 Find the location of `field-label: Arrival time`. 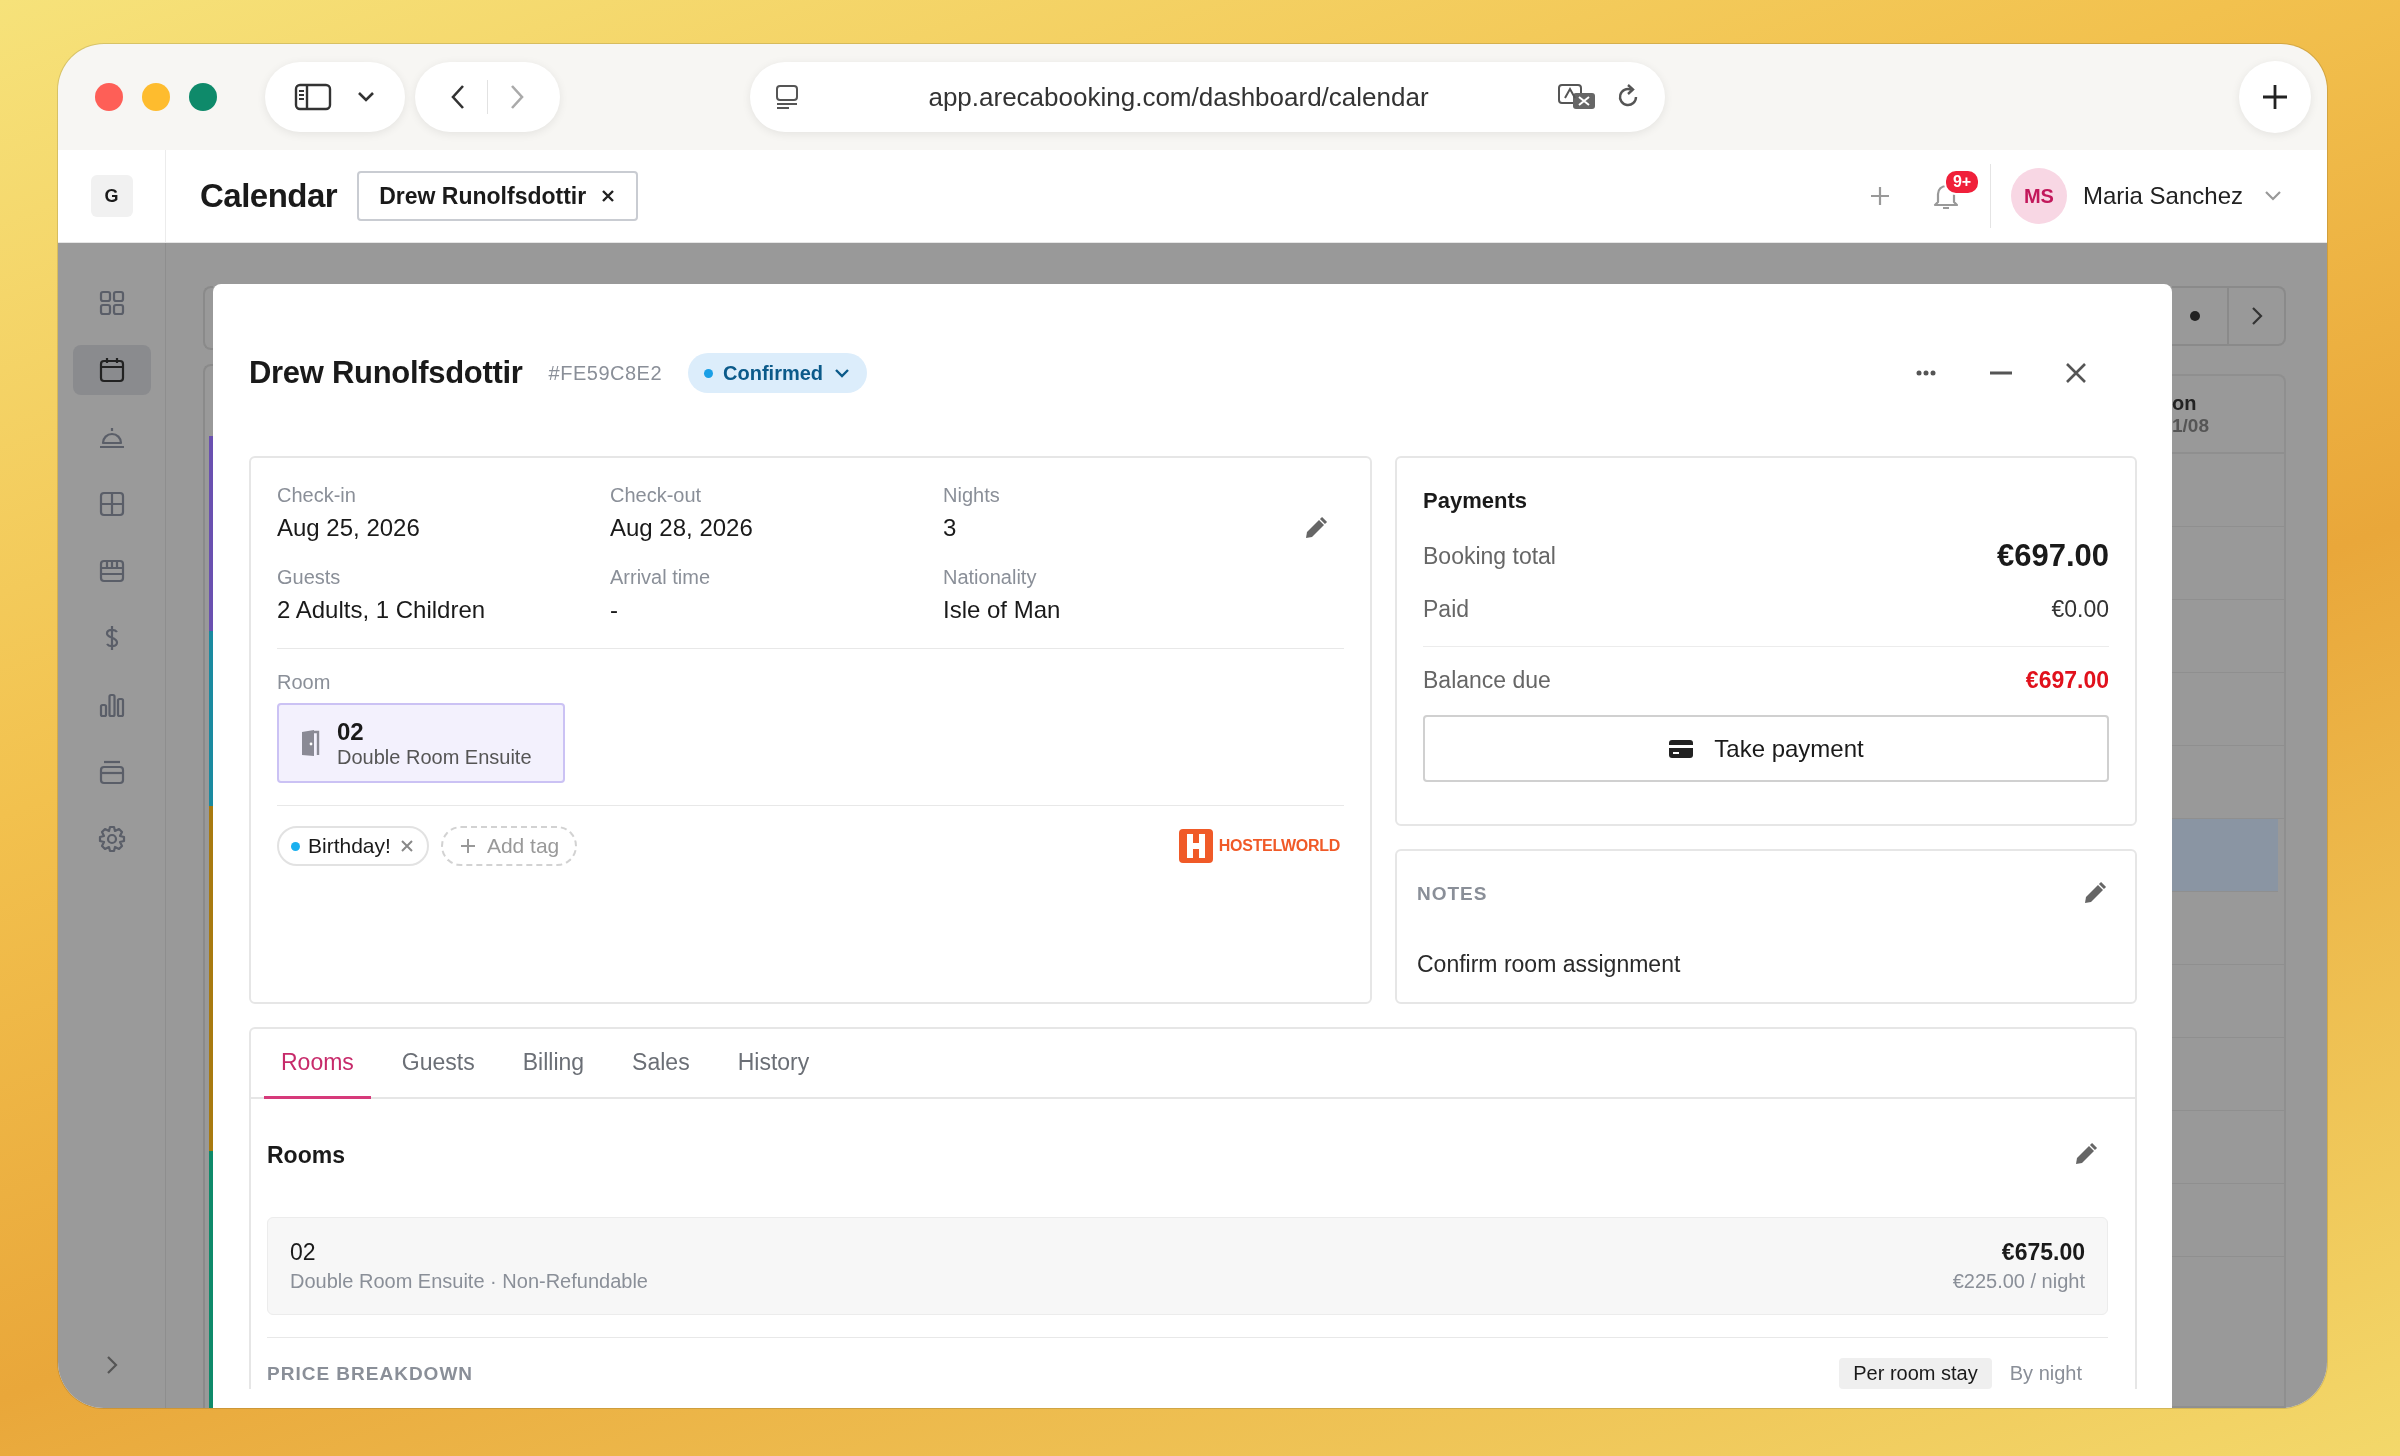

field-label: Arrival time is located at coordinates (660, 577).